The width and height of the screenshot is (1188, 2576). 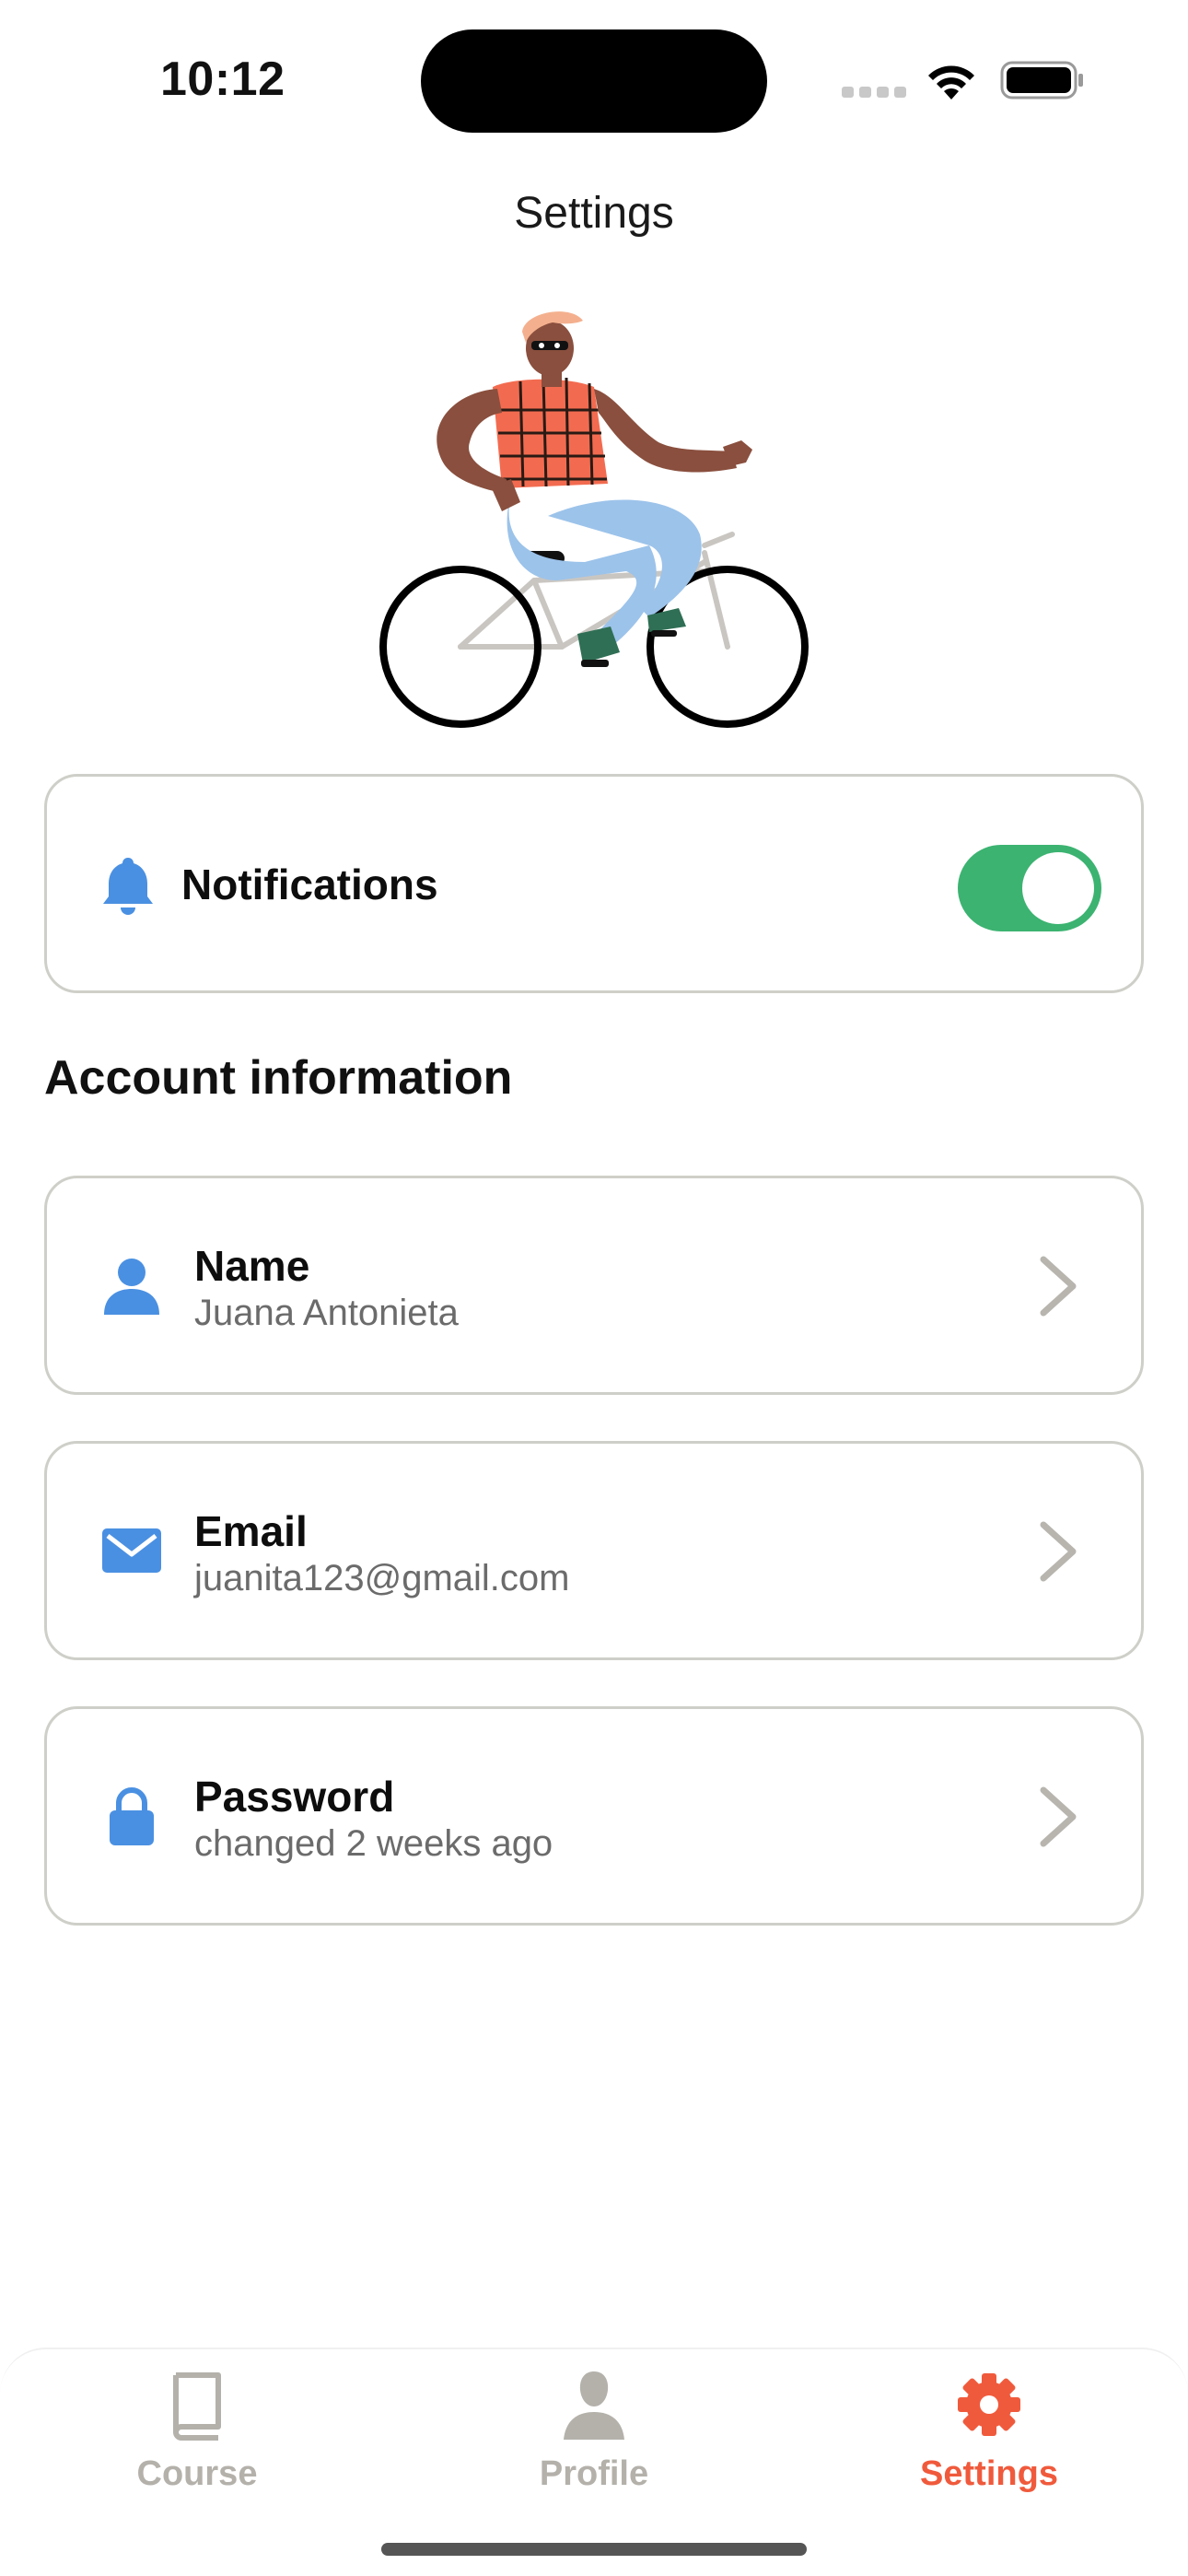 What do you see at coordinates (1041, 80) in the screenshot?
I see `battery-icon` at bounding box center [1041, 80].